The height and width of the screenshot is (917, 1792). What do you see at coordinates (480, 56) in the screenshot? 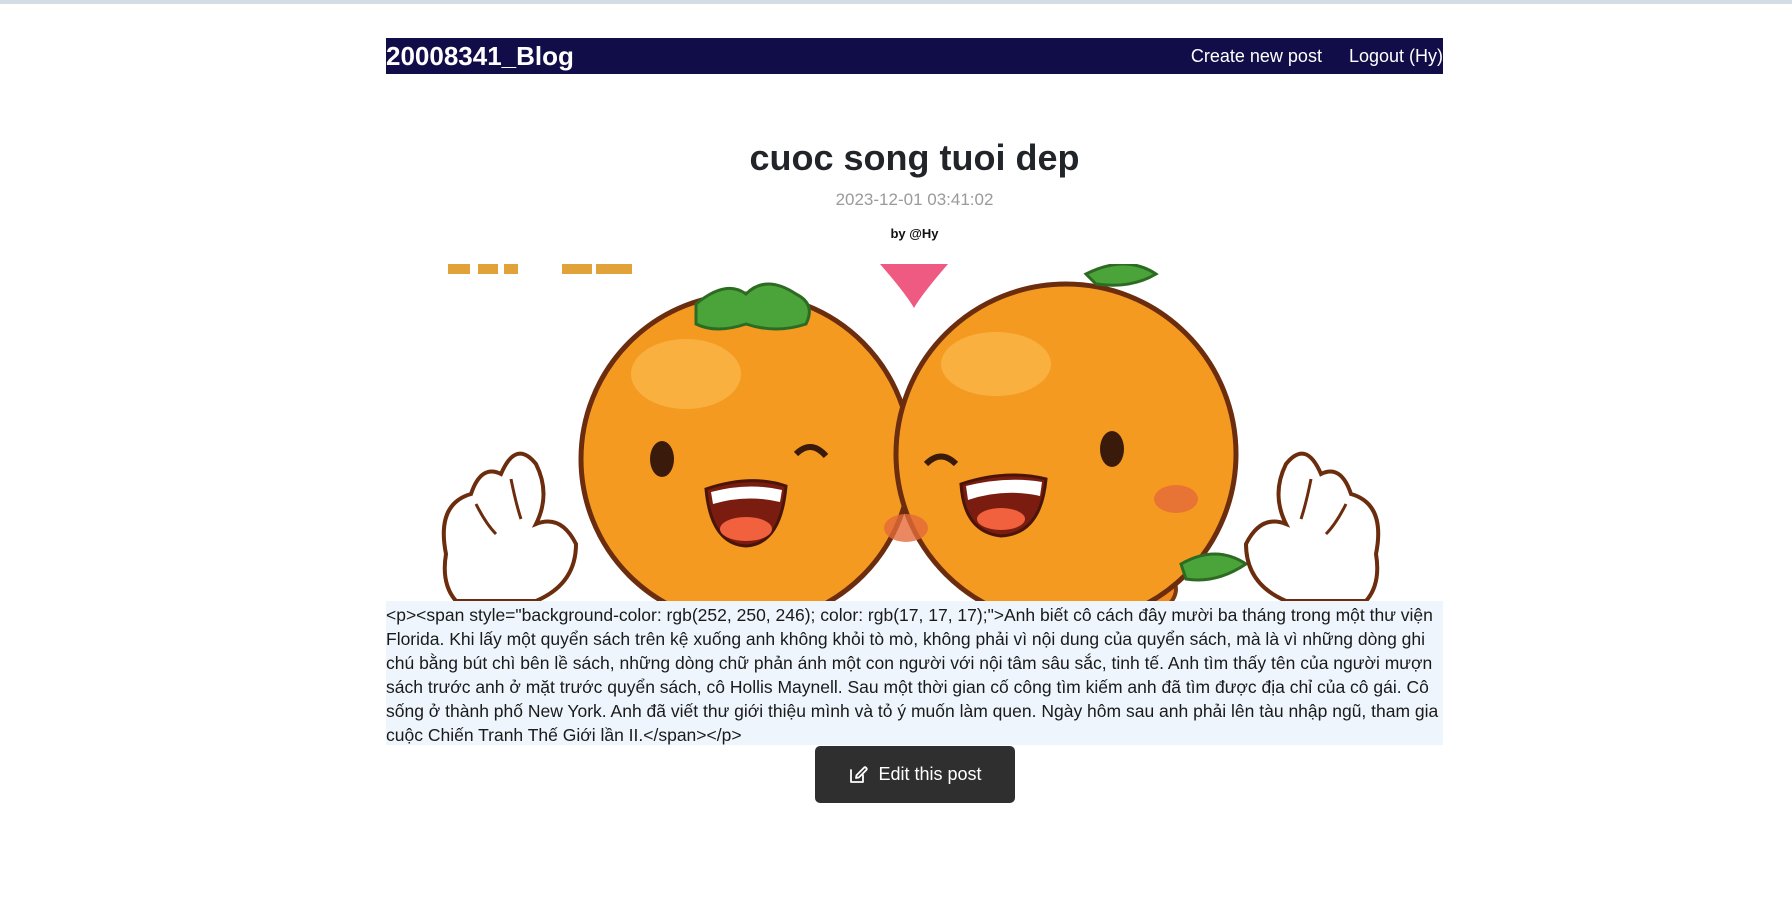
I see `brand-logo-link: 20008341_Blog` at bounding box center [480, 56].